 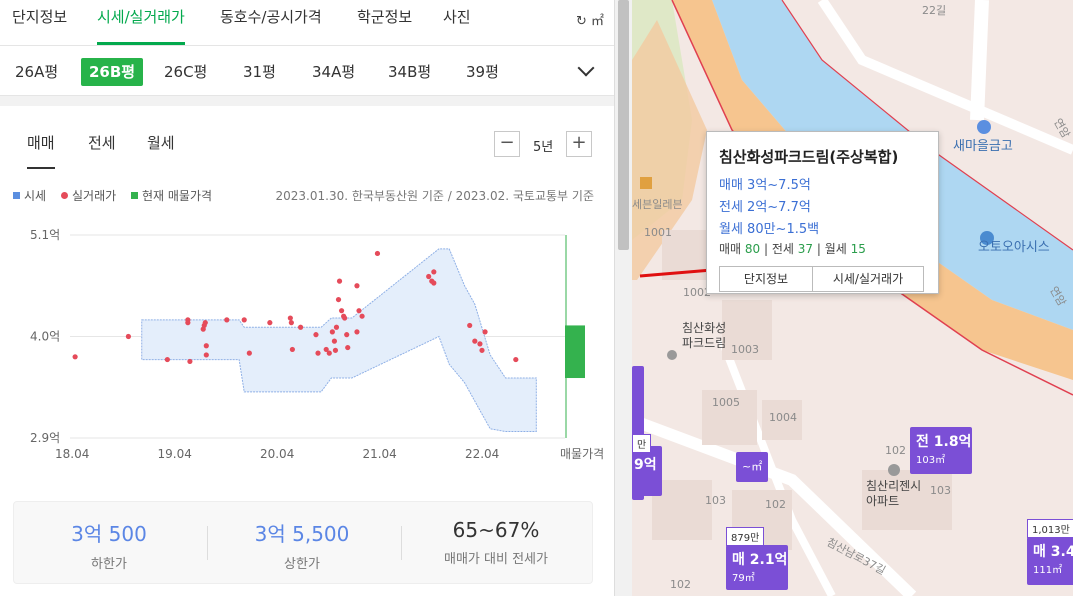 What do you see at coordinates (792, 249) in the screenshot?
I see `popup-listing-counts: 매매 80 | 전세 37 | 월세 15` at bounding box center [792, 249].